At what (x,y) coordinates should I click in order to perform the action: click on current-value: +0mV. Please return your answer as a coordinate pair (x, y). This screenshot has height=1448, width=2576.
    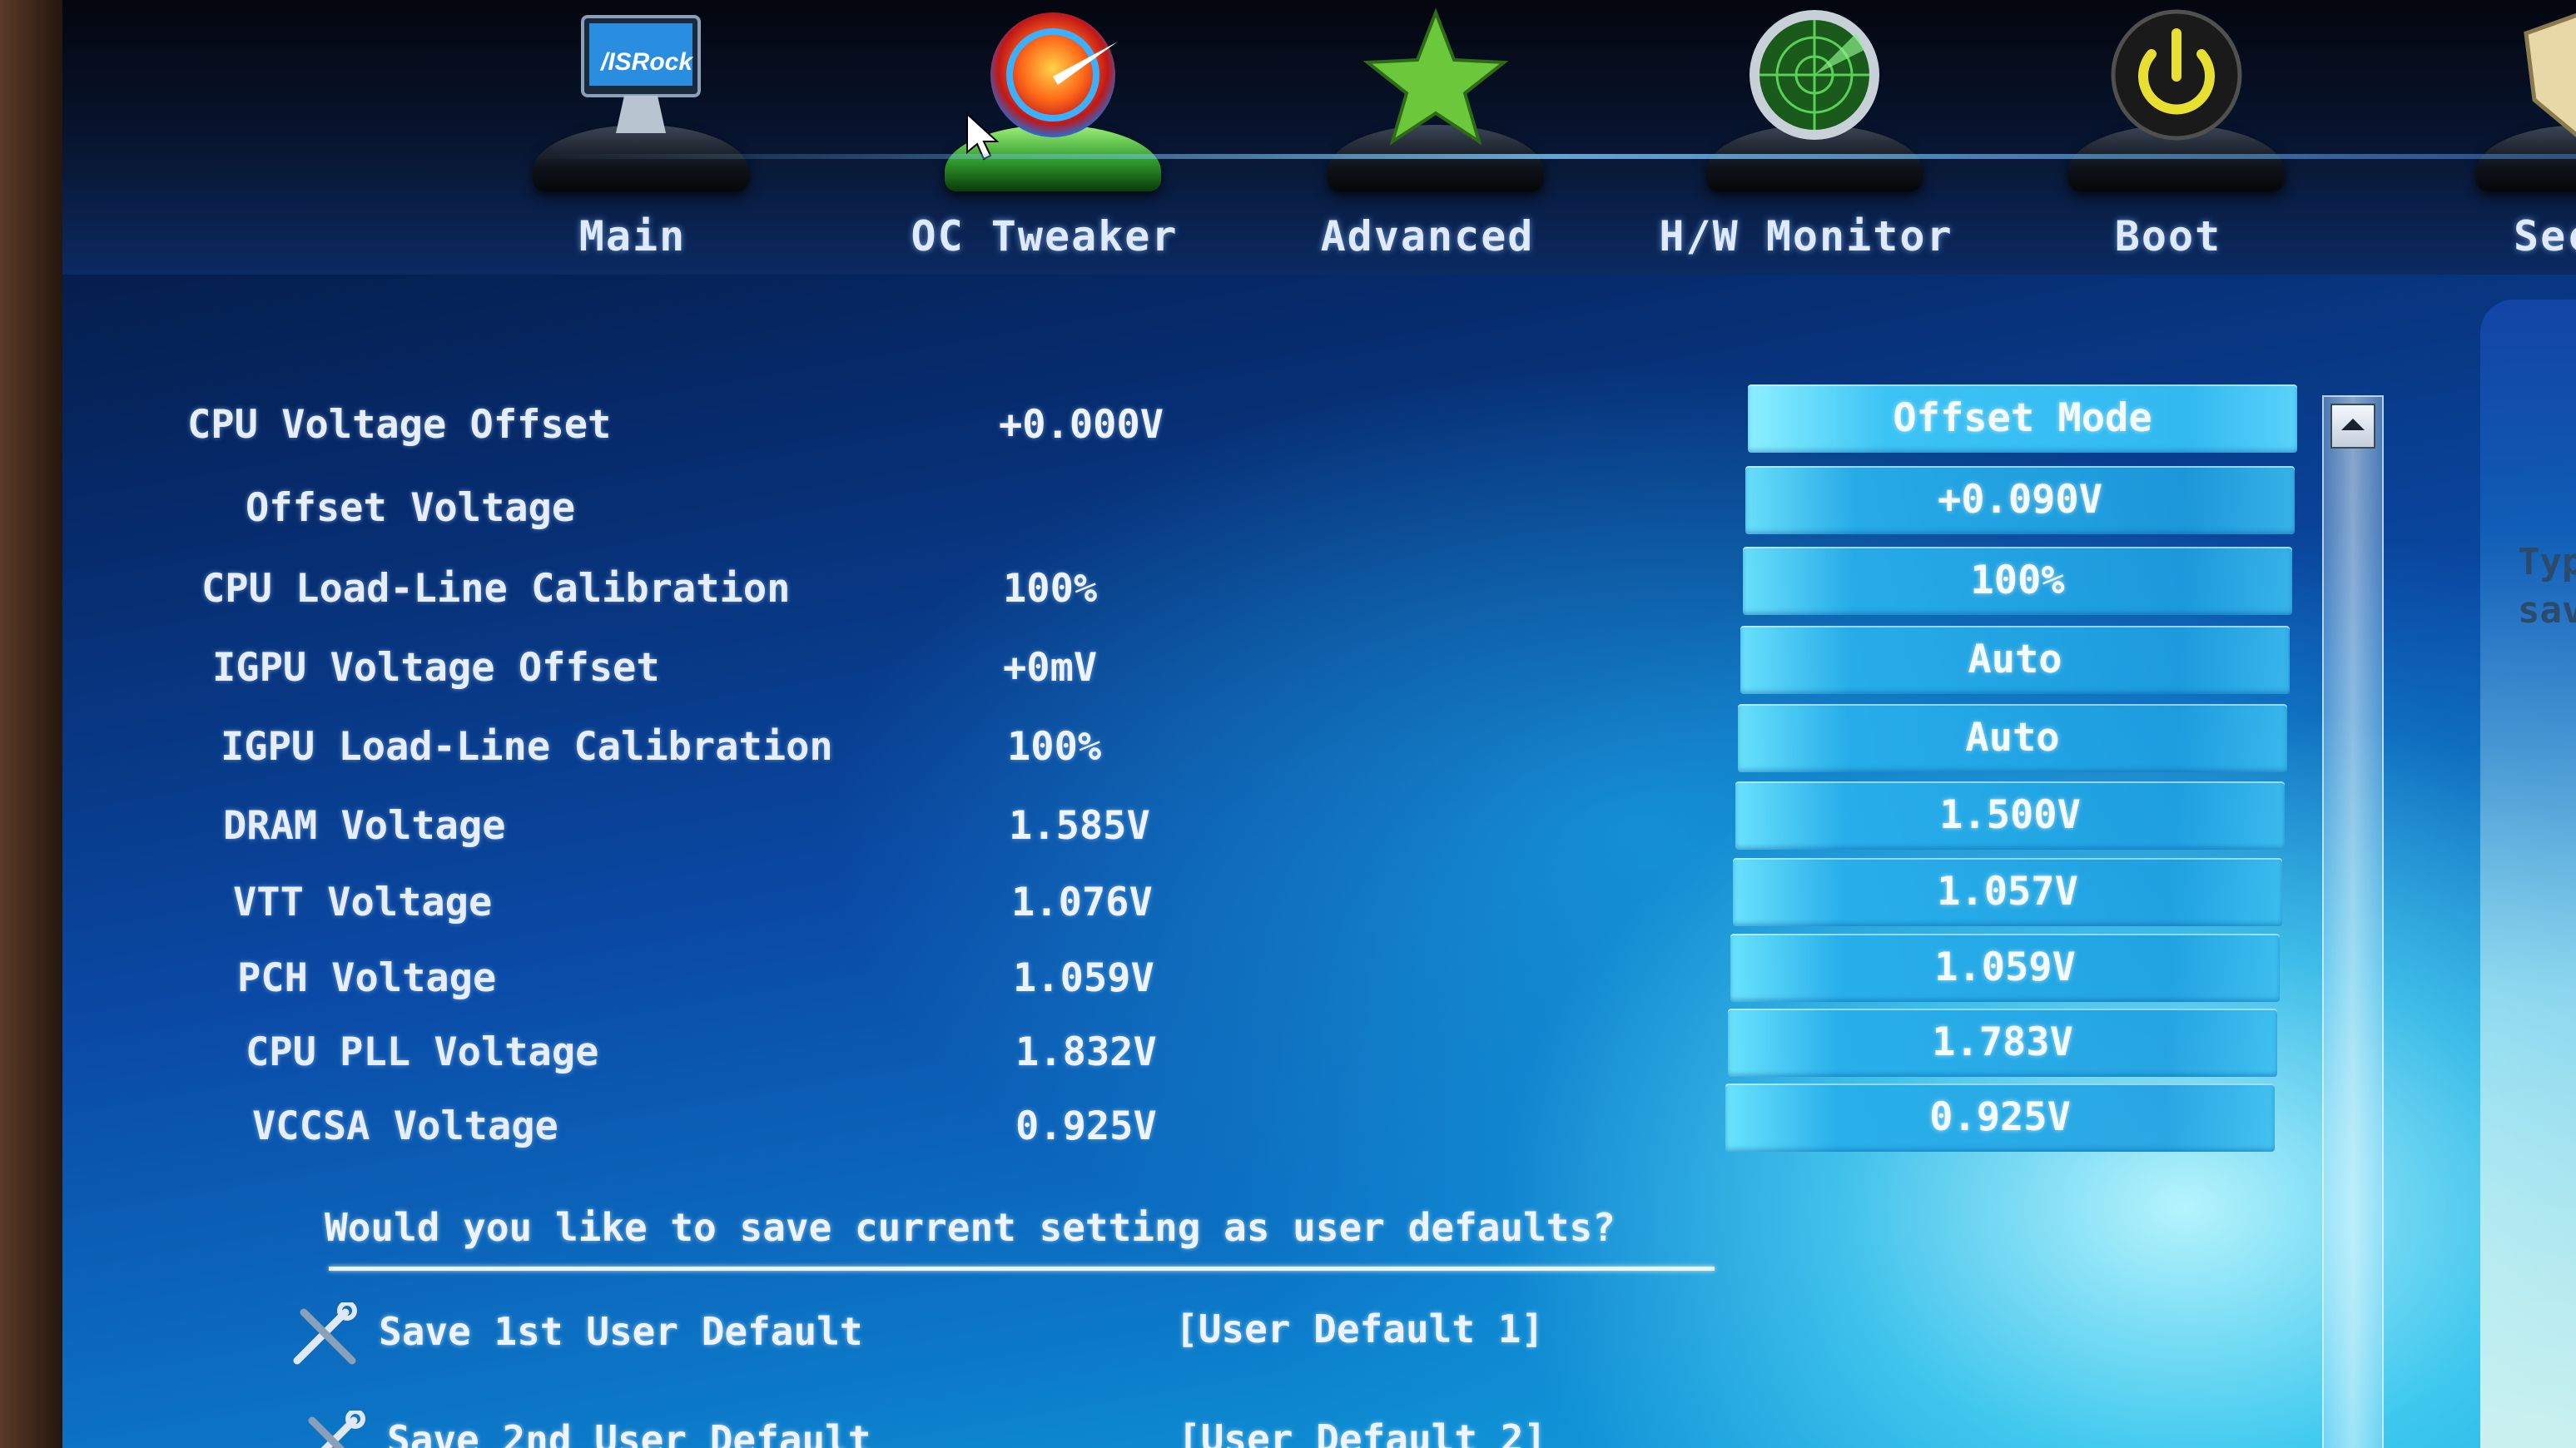
    Looking at the image, I should click on (1050, 668).